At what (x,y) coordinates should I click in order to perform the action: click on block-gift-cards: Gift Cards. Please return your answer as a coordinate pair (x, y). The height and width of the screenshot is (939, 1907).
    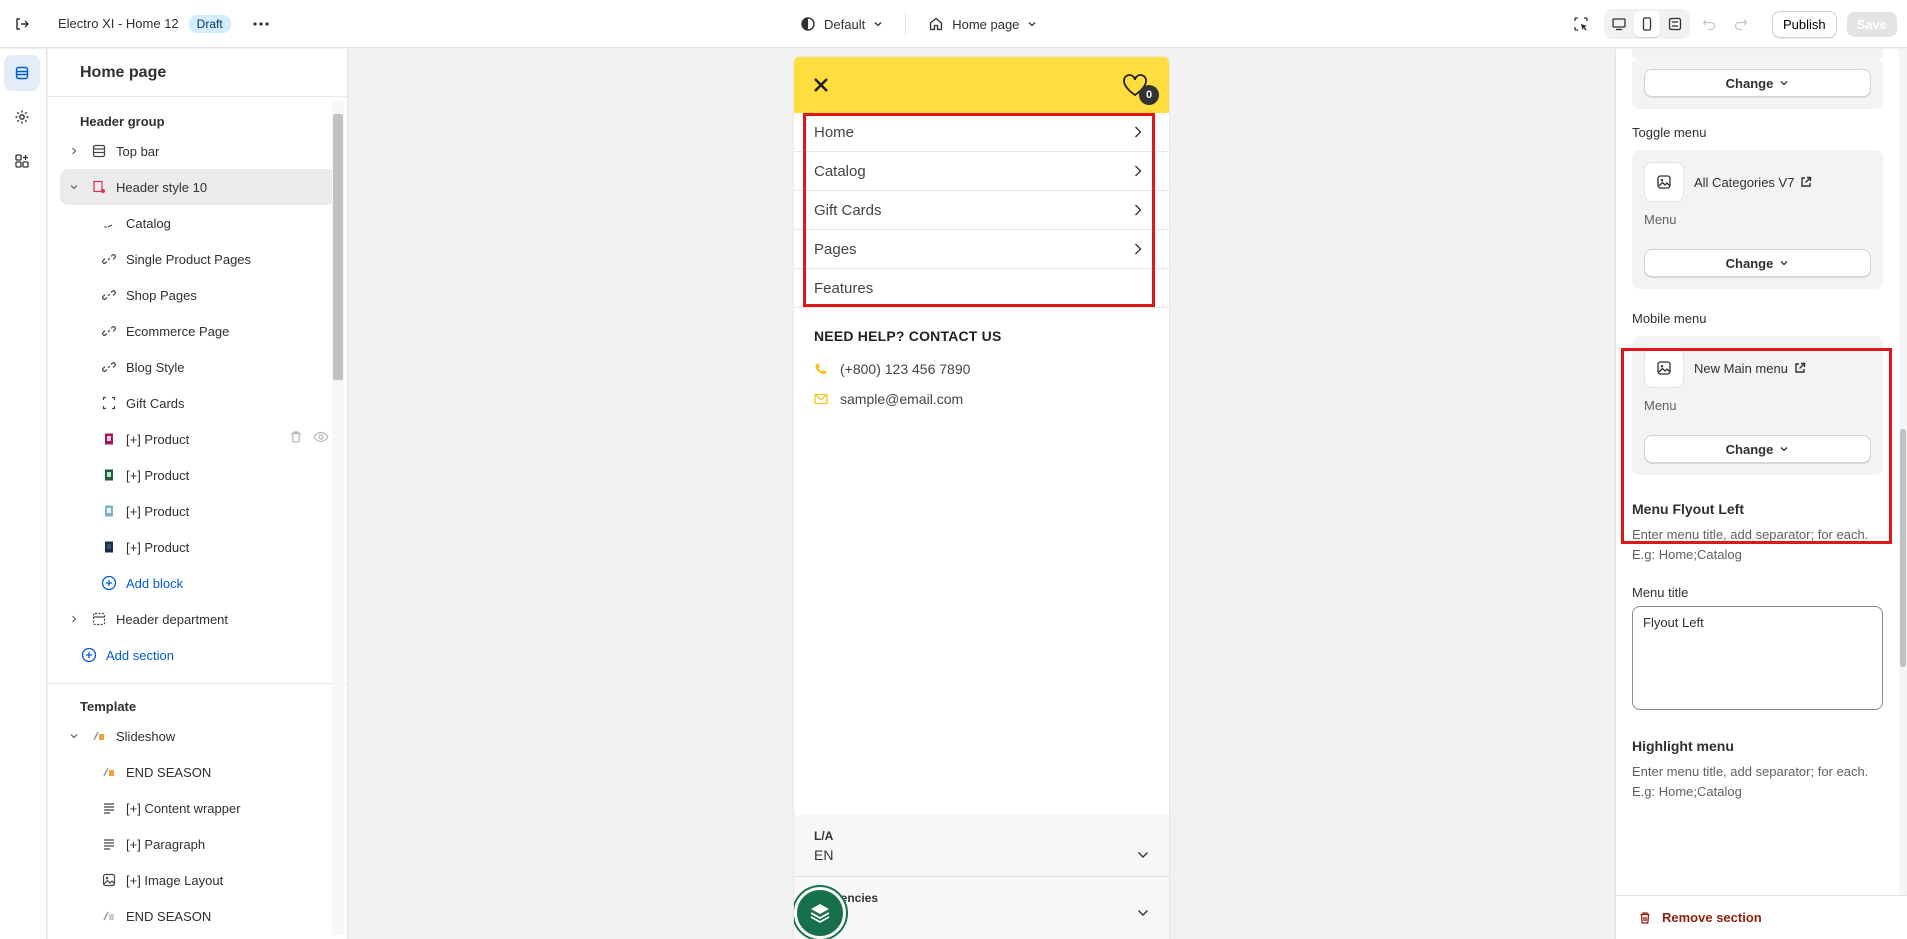
    Looking at the image, I should click on (197, 403).